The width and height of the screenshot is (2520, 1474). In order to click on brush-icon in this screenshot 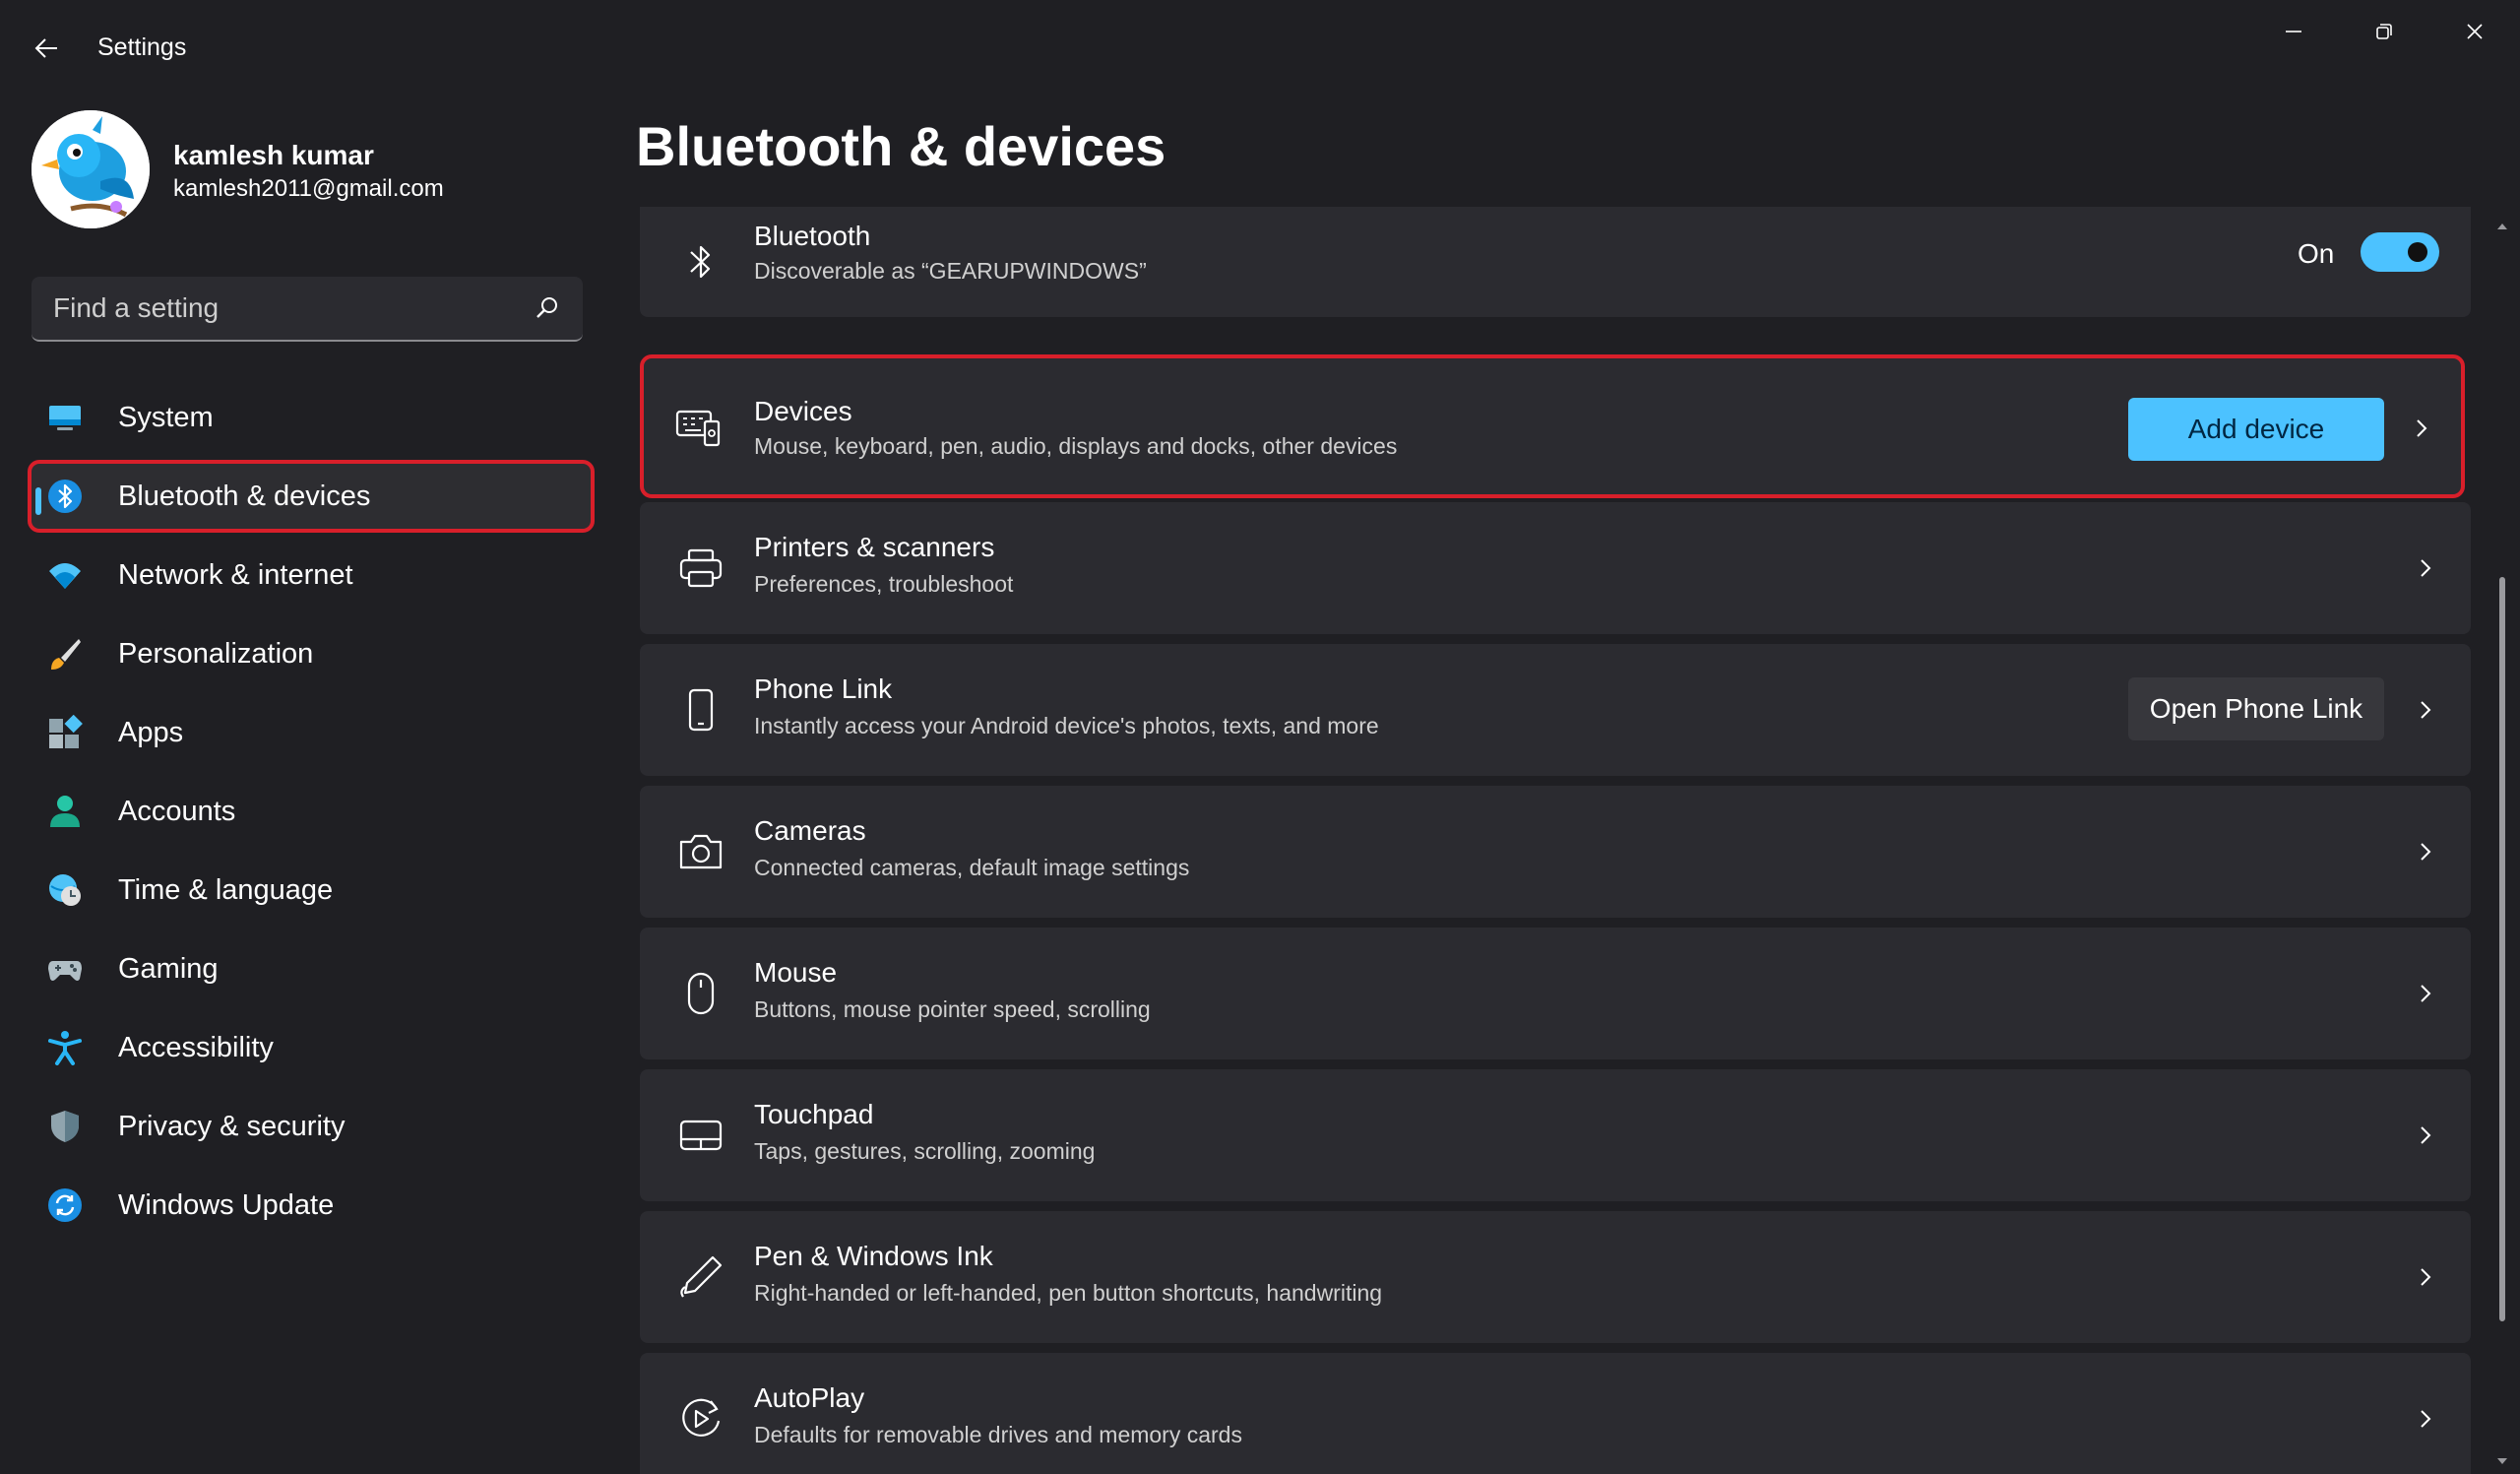, I will do `click(66, 655)`.